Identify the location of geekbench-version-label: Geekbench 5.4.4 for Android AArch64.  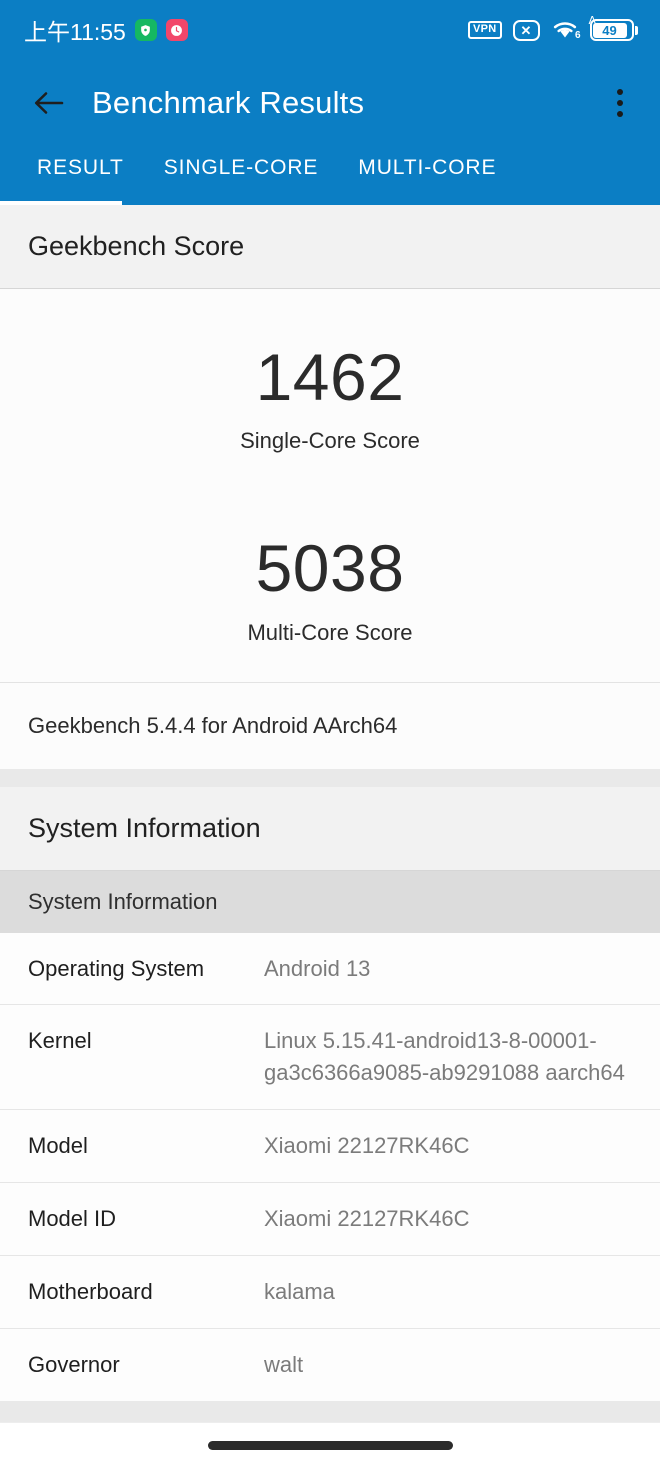
(213, 725).